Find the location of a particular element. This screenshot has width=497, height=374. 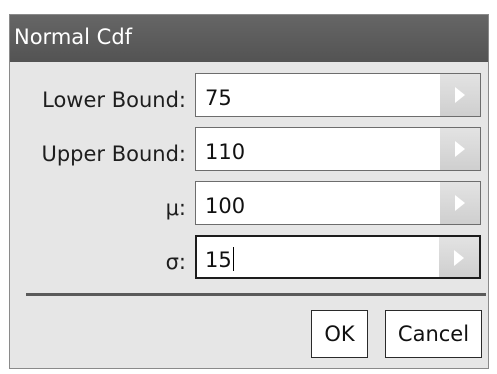

sigma-field: 15 is located at coordinates (338, 257).